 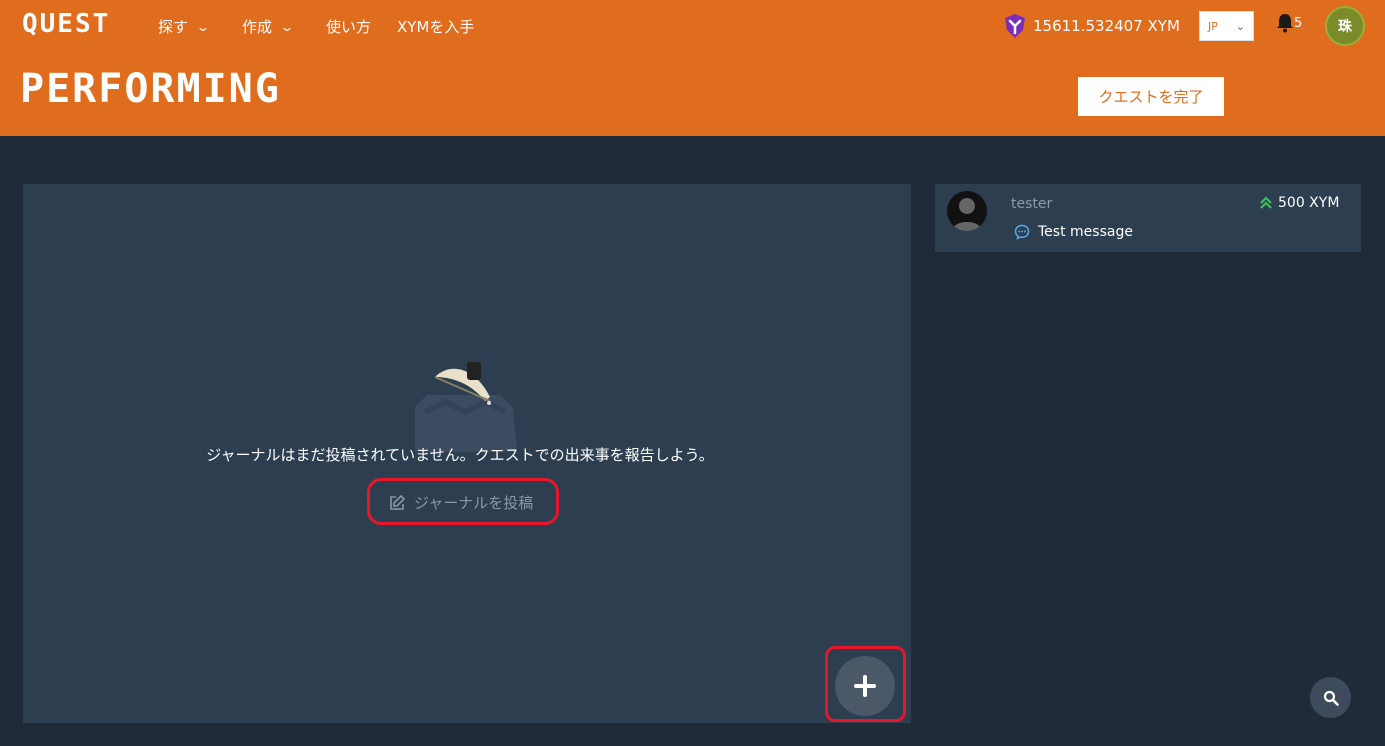 What do you see at coordinates (1285, 23) in the screenshot?
I see `bell-icon` at bounding box center [1285, 23].